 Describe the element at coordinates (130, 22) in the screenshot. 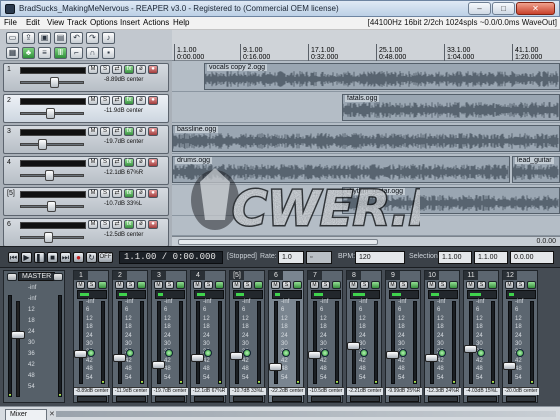

I see `menu-insert: Insert` at that location.